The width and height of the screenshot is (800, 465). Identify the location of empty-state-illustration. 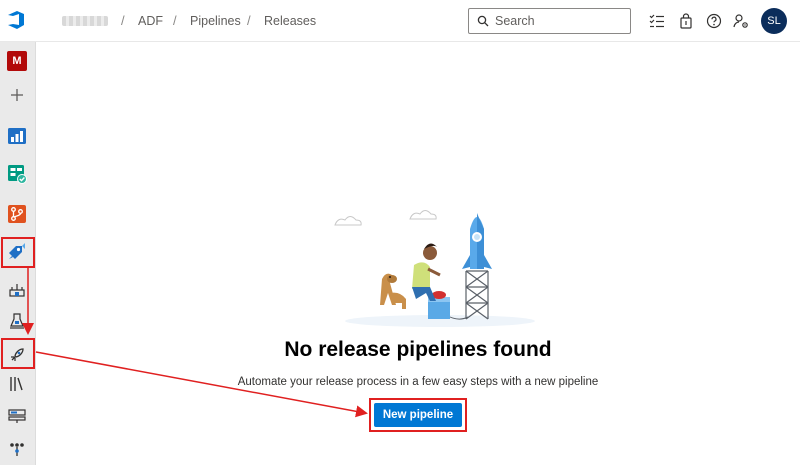
(434, 268).